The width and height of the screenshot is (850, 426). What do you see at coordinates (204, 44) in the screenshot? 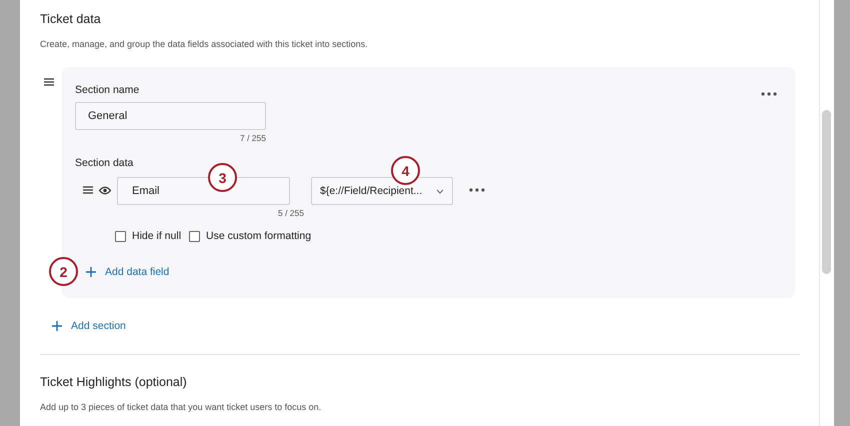
I see `section-description: Create, manage, and group the data fields associated with this ticket into sections.` at bounding box center [204, 44].